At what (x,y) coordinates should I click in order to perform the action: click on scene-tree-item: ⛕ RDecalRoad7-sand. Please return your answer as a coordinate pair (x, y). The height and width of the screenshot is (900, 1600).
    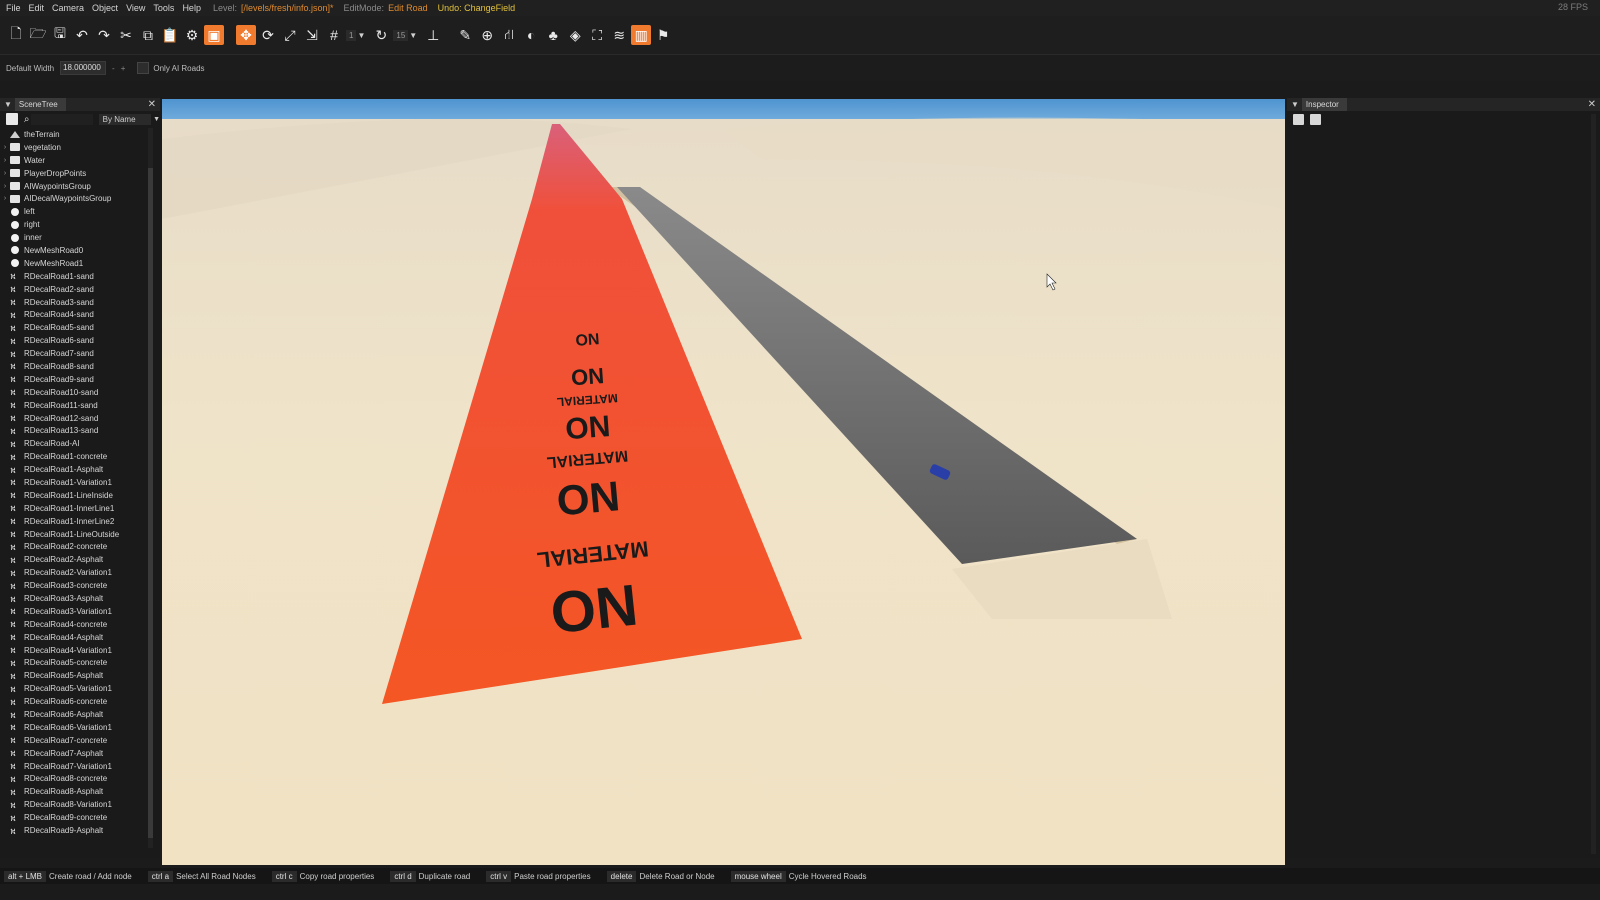
    Looking at the image, I should click on (75, 353).